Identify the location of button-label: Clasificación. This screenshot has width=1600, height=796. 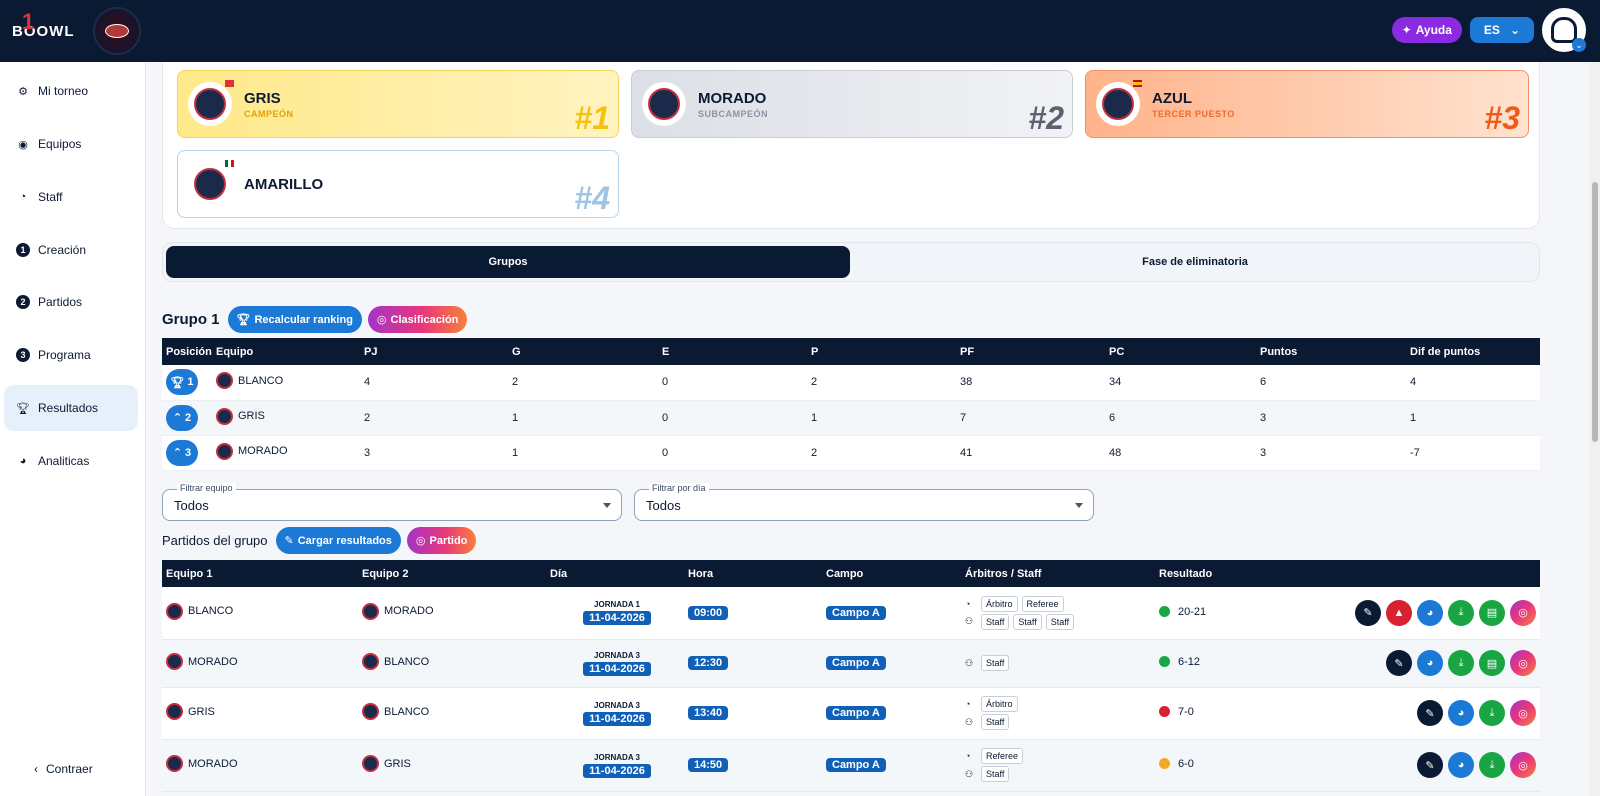
(424, 319).